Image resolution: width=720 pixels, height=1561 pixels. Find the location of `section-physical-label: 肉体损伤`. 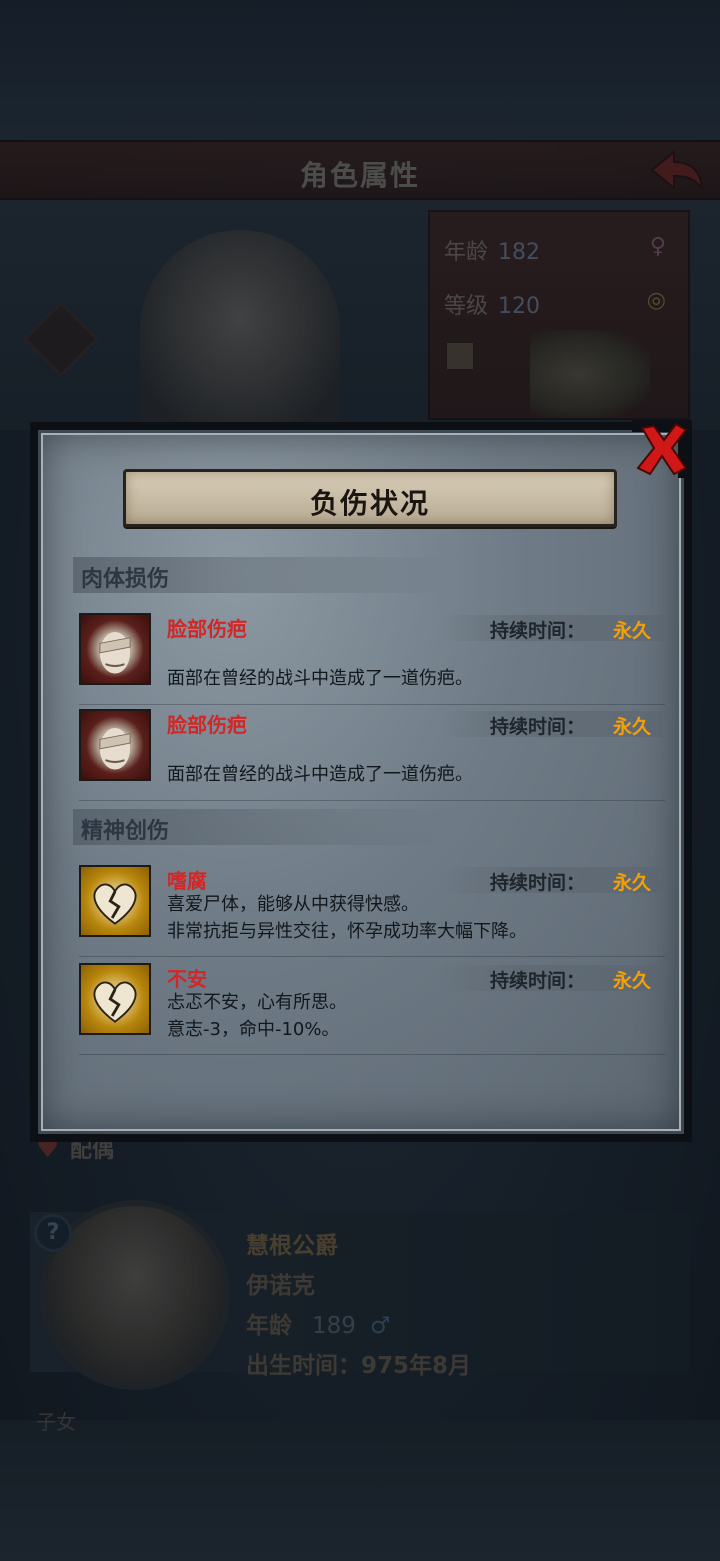

section-physical-label: 肉体损伤 is located at coordinates (125, 579).